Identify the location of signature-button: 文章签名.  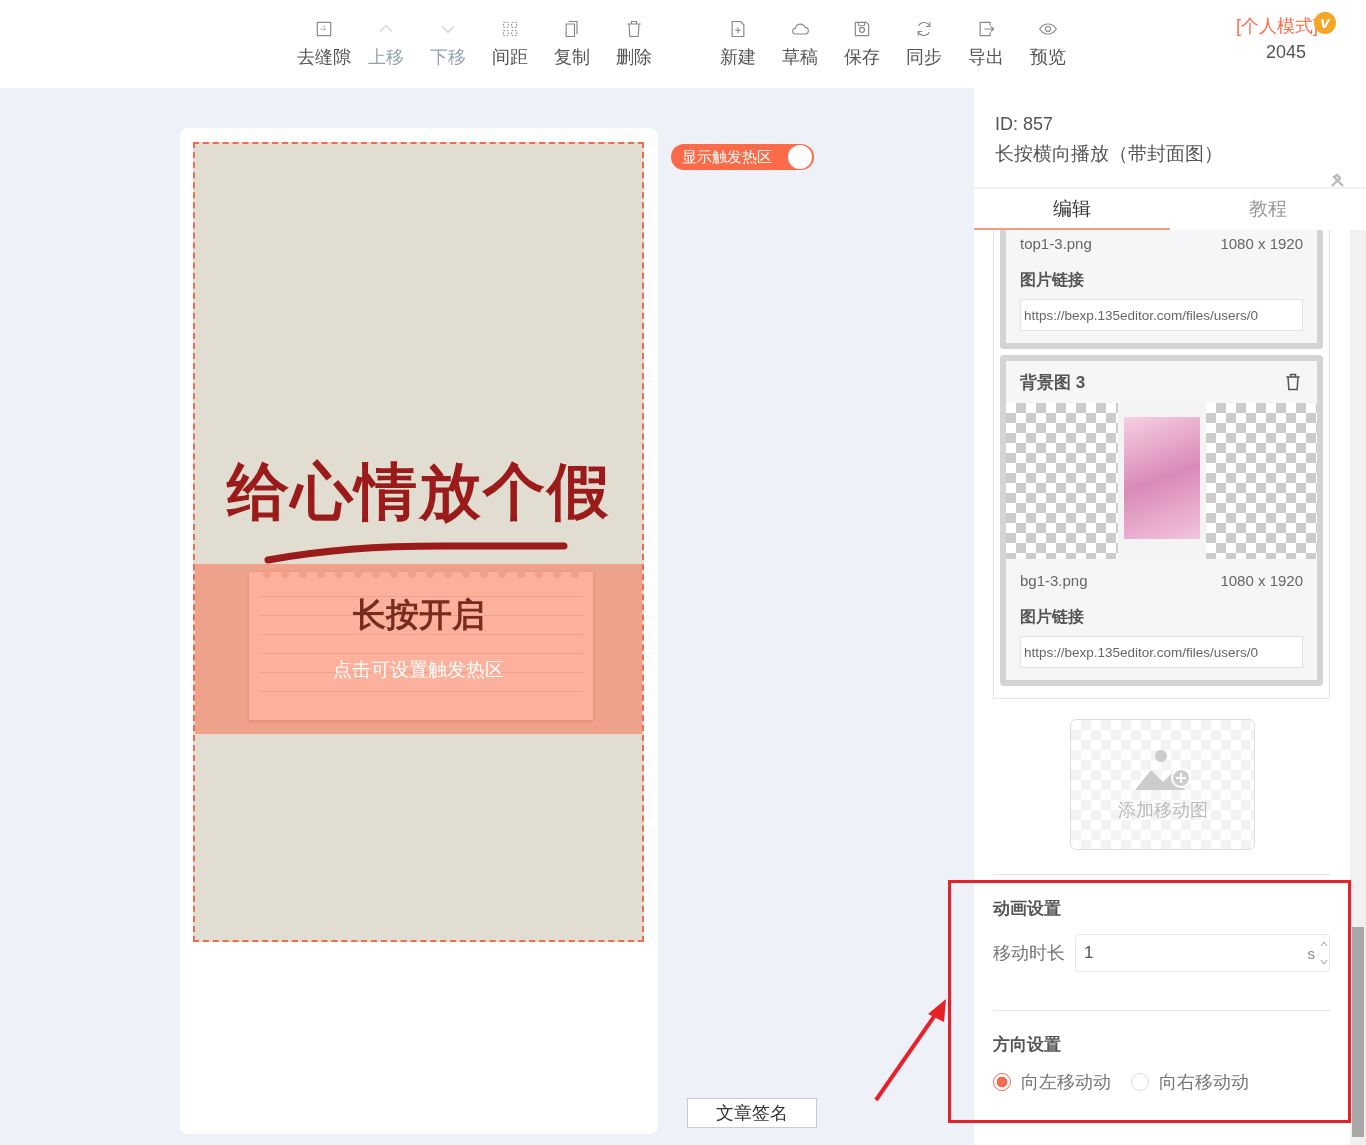
(752, 1113).